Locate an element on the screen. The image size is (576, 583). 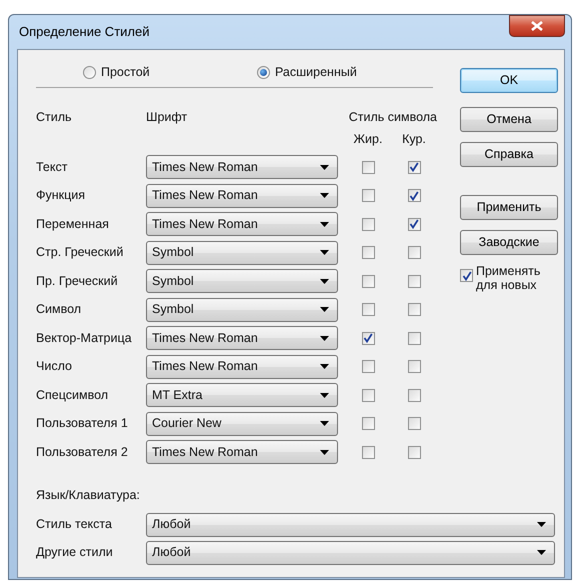
style-label: Стр. Греческий is located at coordinates (80, 253).